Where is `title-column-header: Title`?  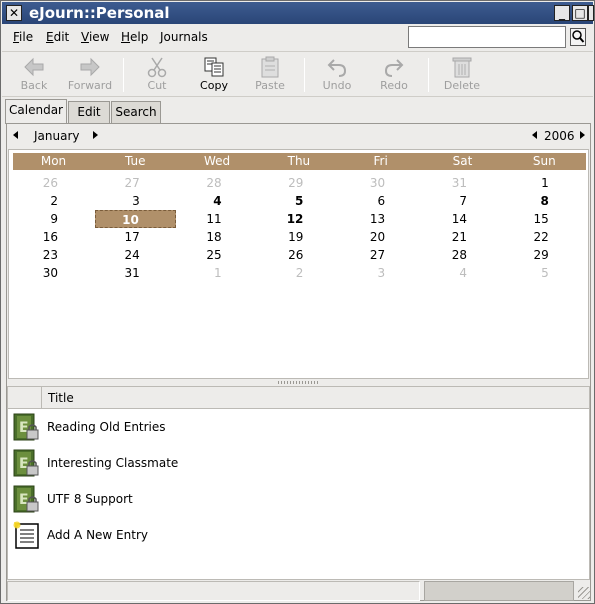 title-column-header: Title is located at coordinates (61, 398).